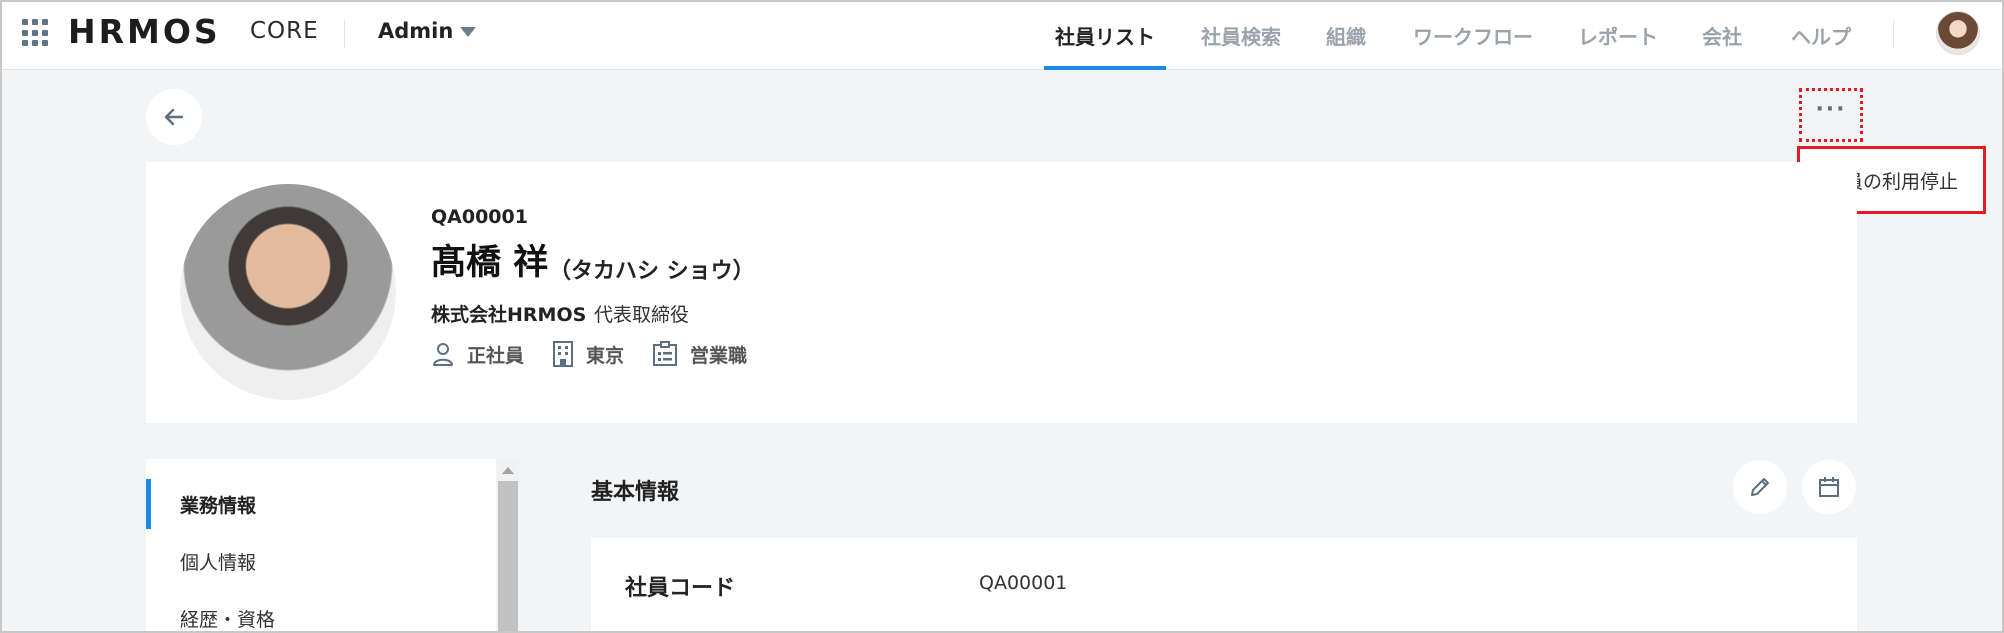 This screenshot has height=633, width=2004. I want to click on edit-pencil-icon, so click(1760, 487).